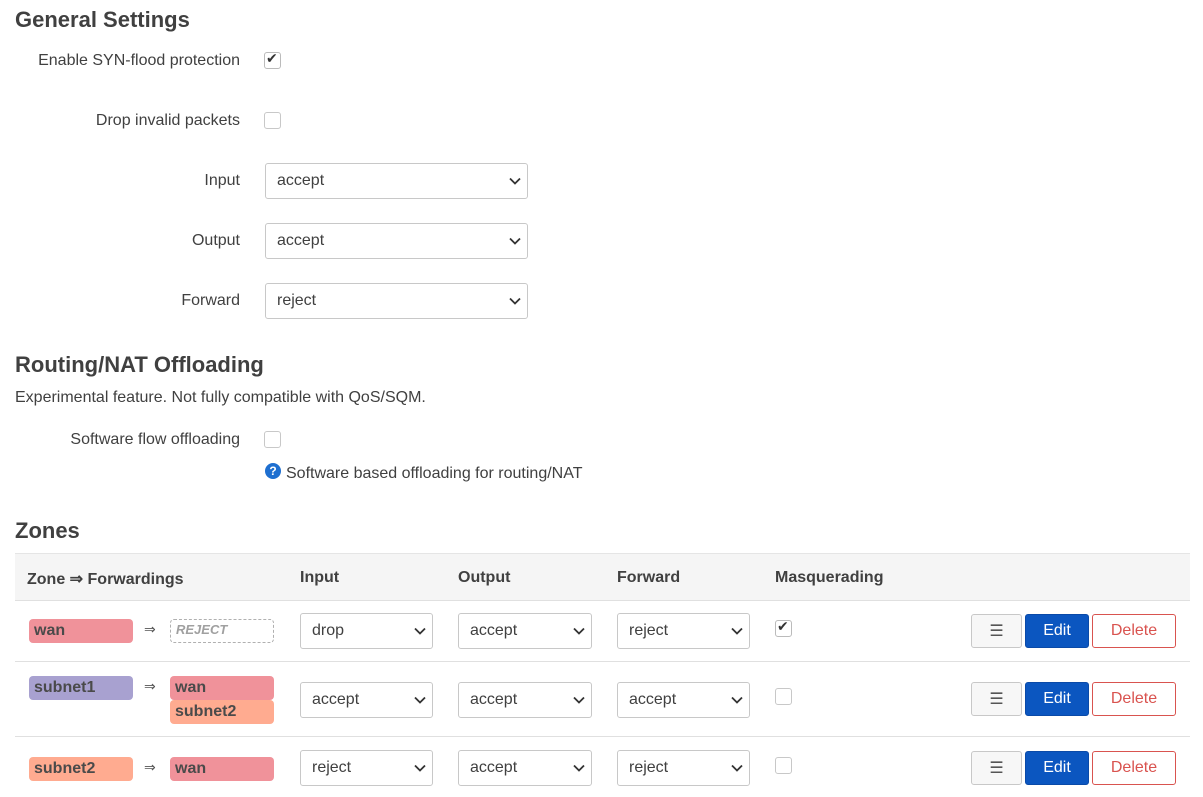 The height and width of the screenshot is (797, 1203). I want to click on forward-policy-value: reject, so click(297, 300).